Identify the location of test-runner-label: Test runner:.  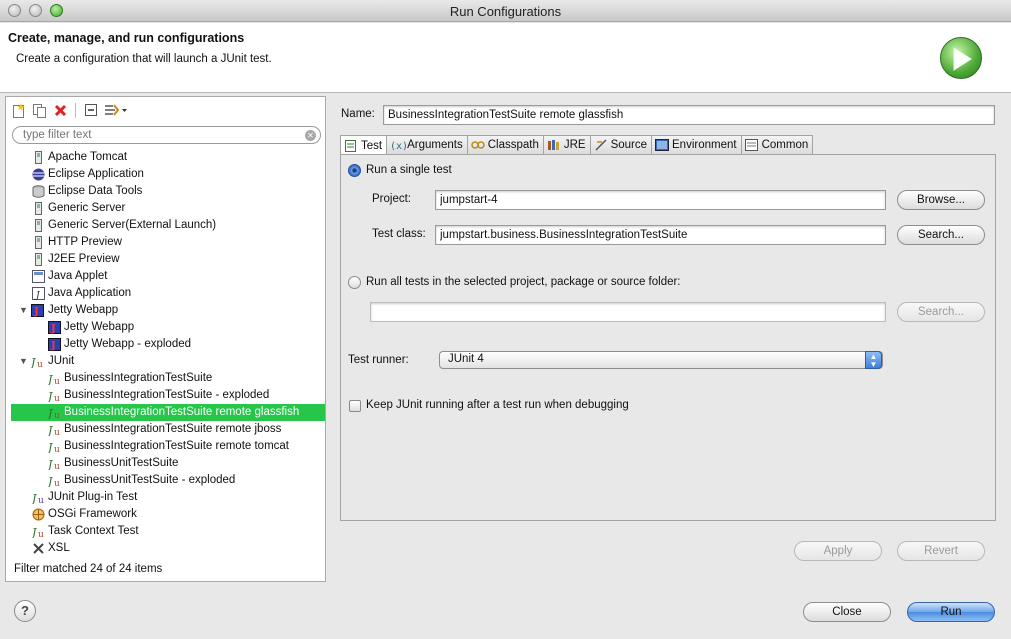
(378, 360).